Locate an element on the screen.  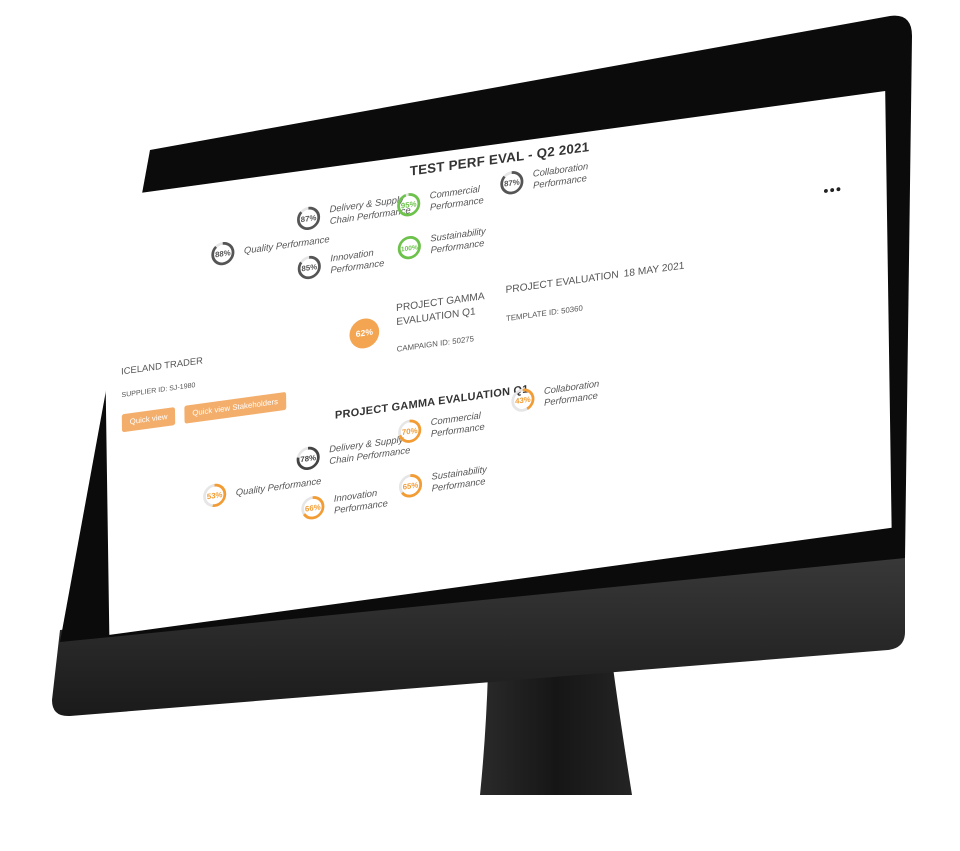
supplier-name: ICELAND TRADER is located at coordinates (162, 365).